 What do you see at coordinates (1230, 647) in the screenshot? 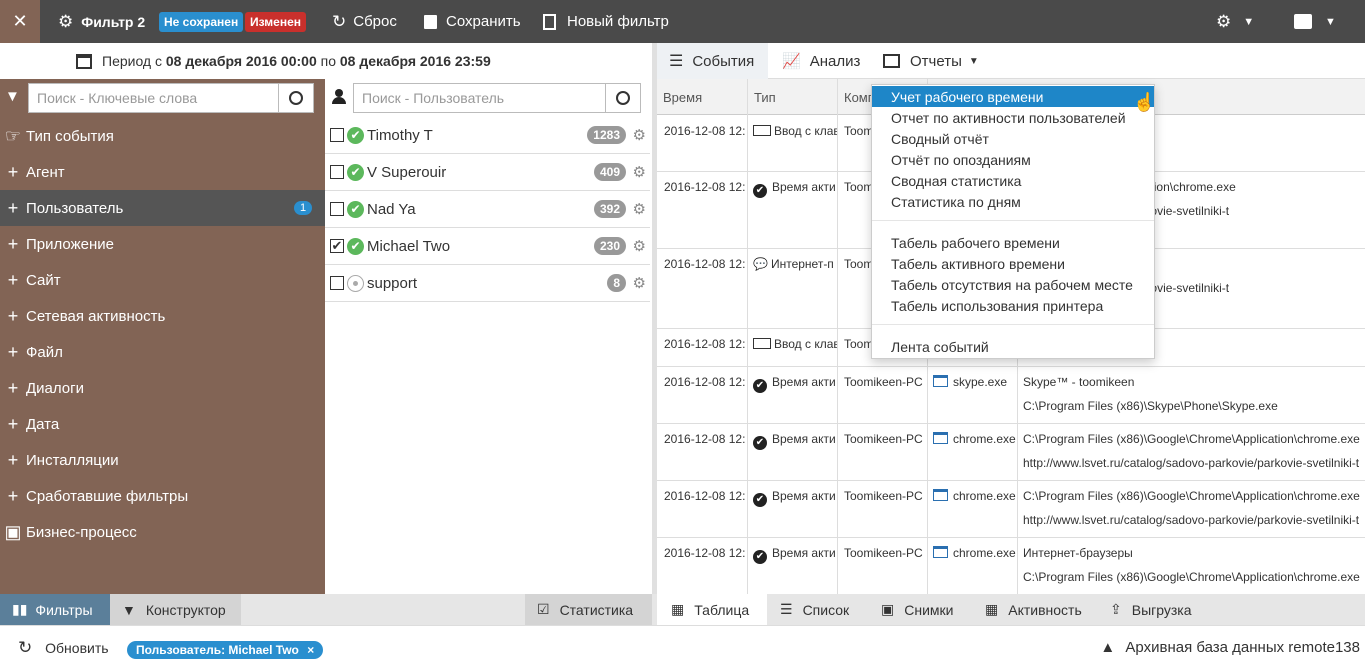
I see `db-status: ▲ Архивная база данных remote138` at bounding box center [1230, 647].